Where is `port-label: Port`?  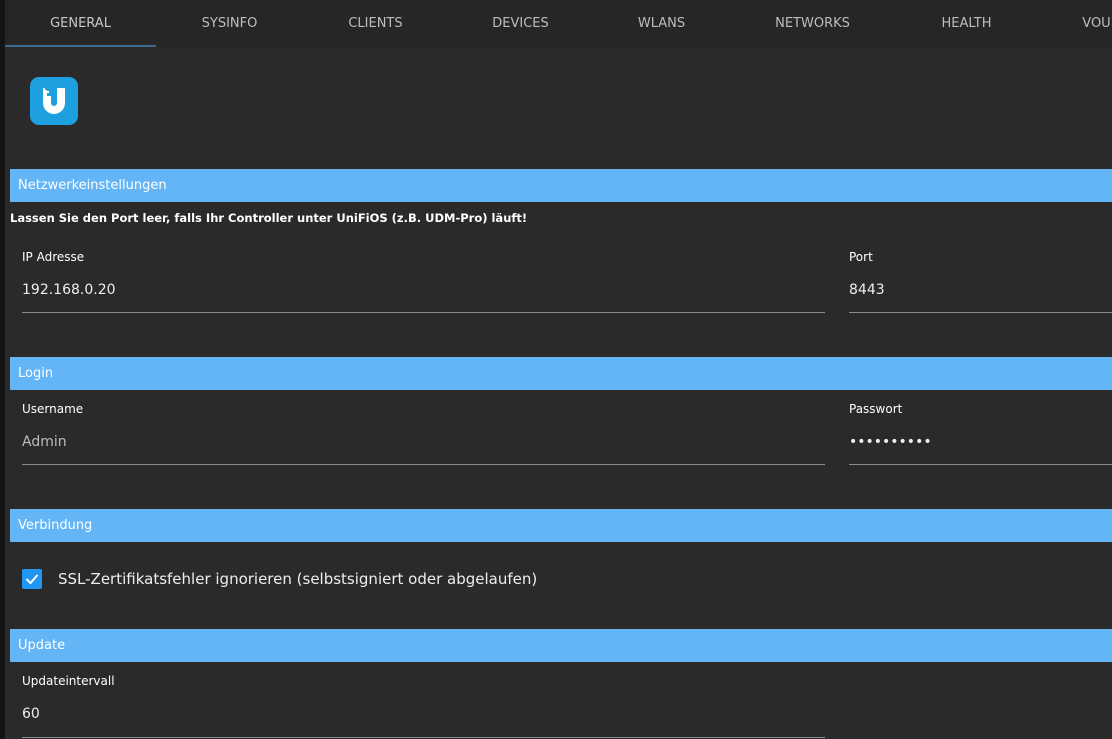 port-label: Port is located at coordinates (861, 257).